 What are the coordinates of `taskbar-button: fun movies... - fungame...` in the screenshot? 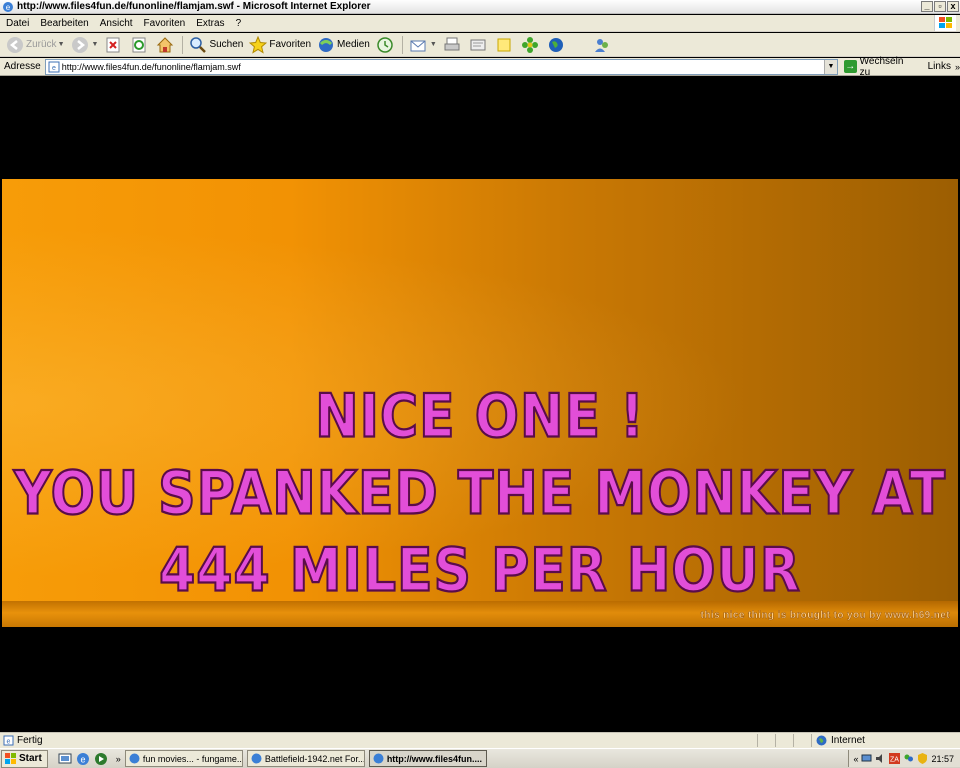 It's located at (183, 758).